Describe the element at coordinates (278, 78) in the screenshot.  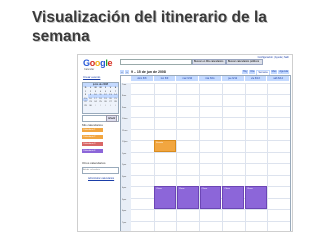
I see `day-header: sáb 6/14` at that location.